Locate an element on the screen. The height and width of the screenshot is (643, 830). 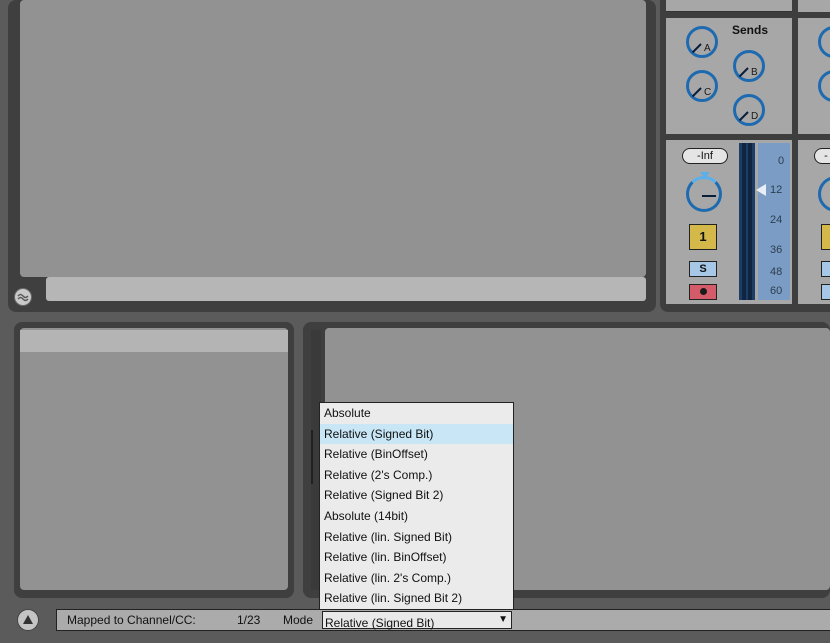
dropdown-option: Relative (BinOffset) is located at coordinates (416, 454).